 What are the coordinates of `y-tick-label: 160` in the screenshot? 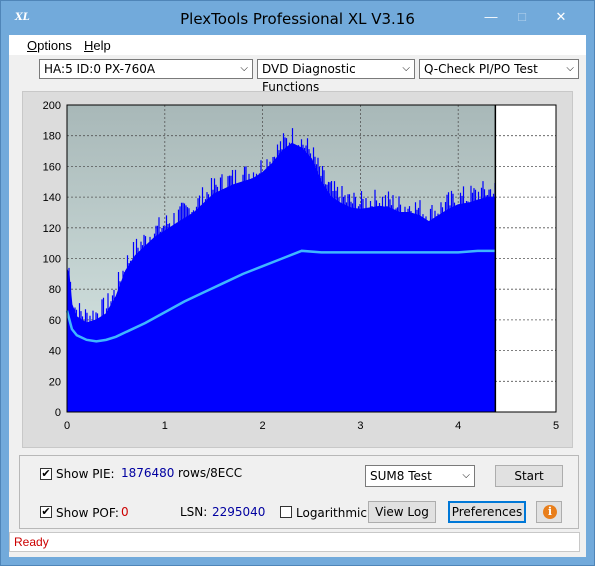 It's located at (52, 167).